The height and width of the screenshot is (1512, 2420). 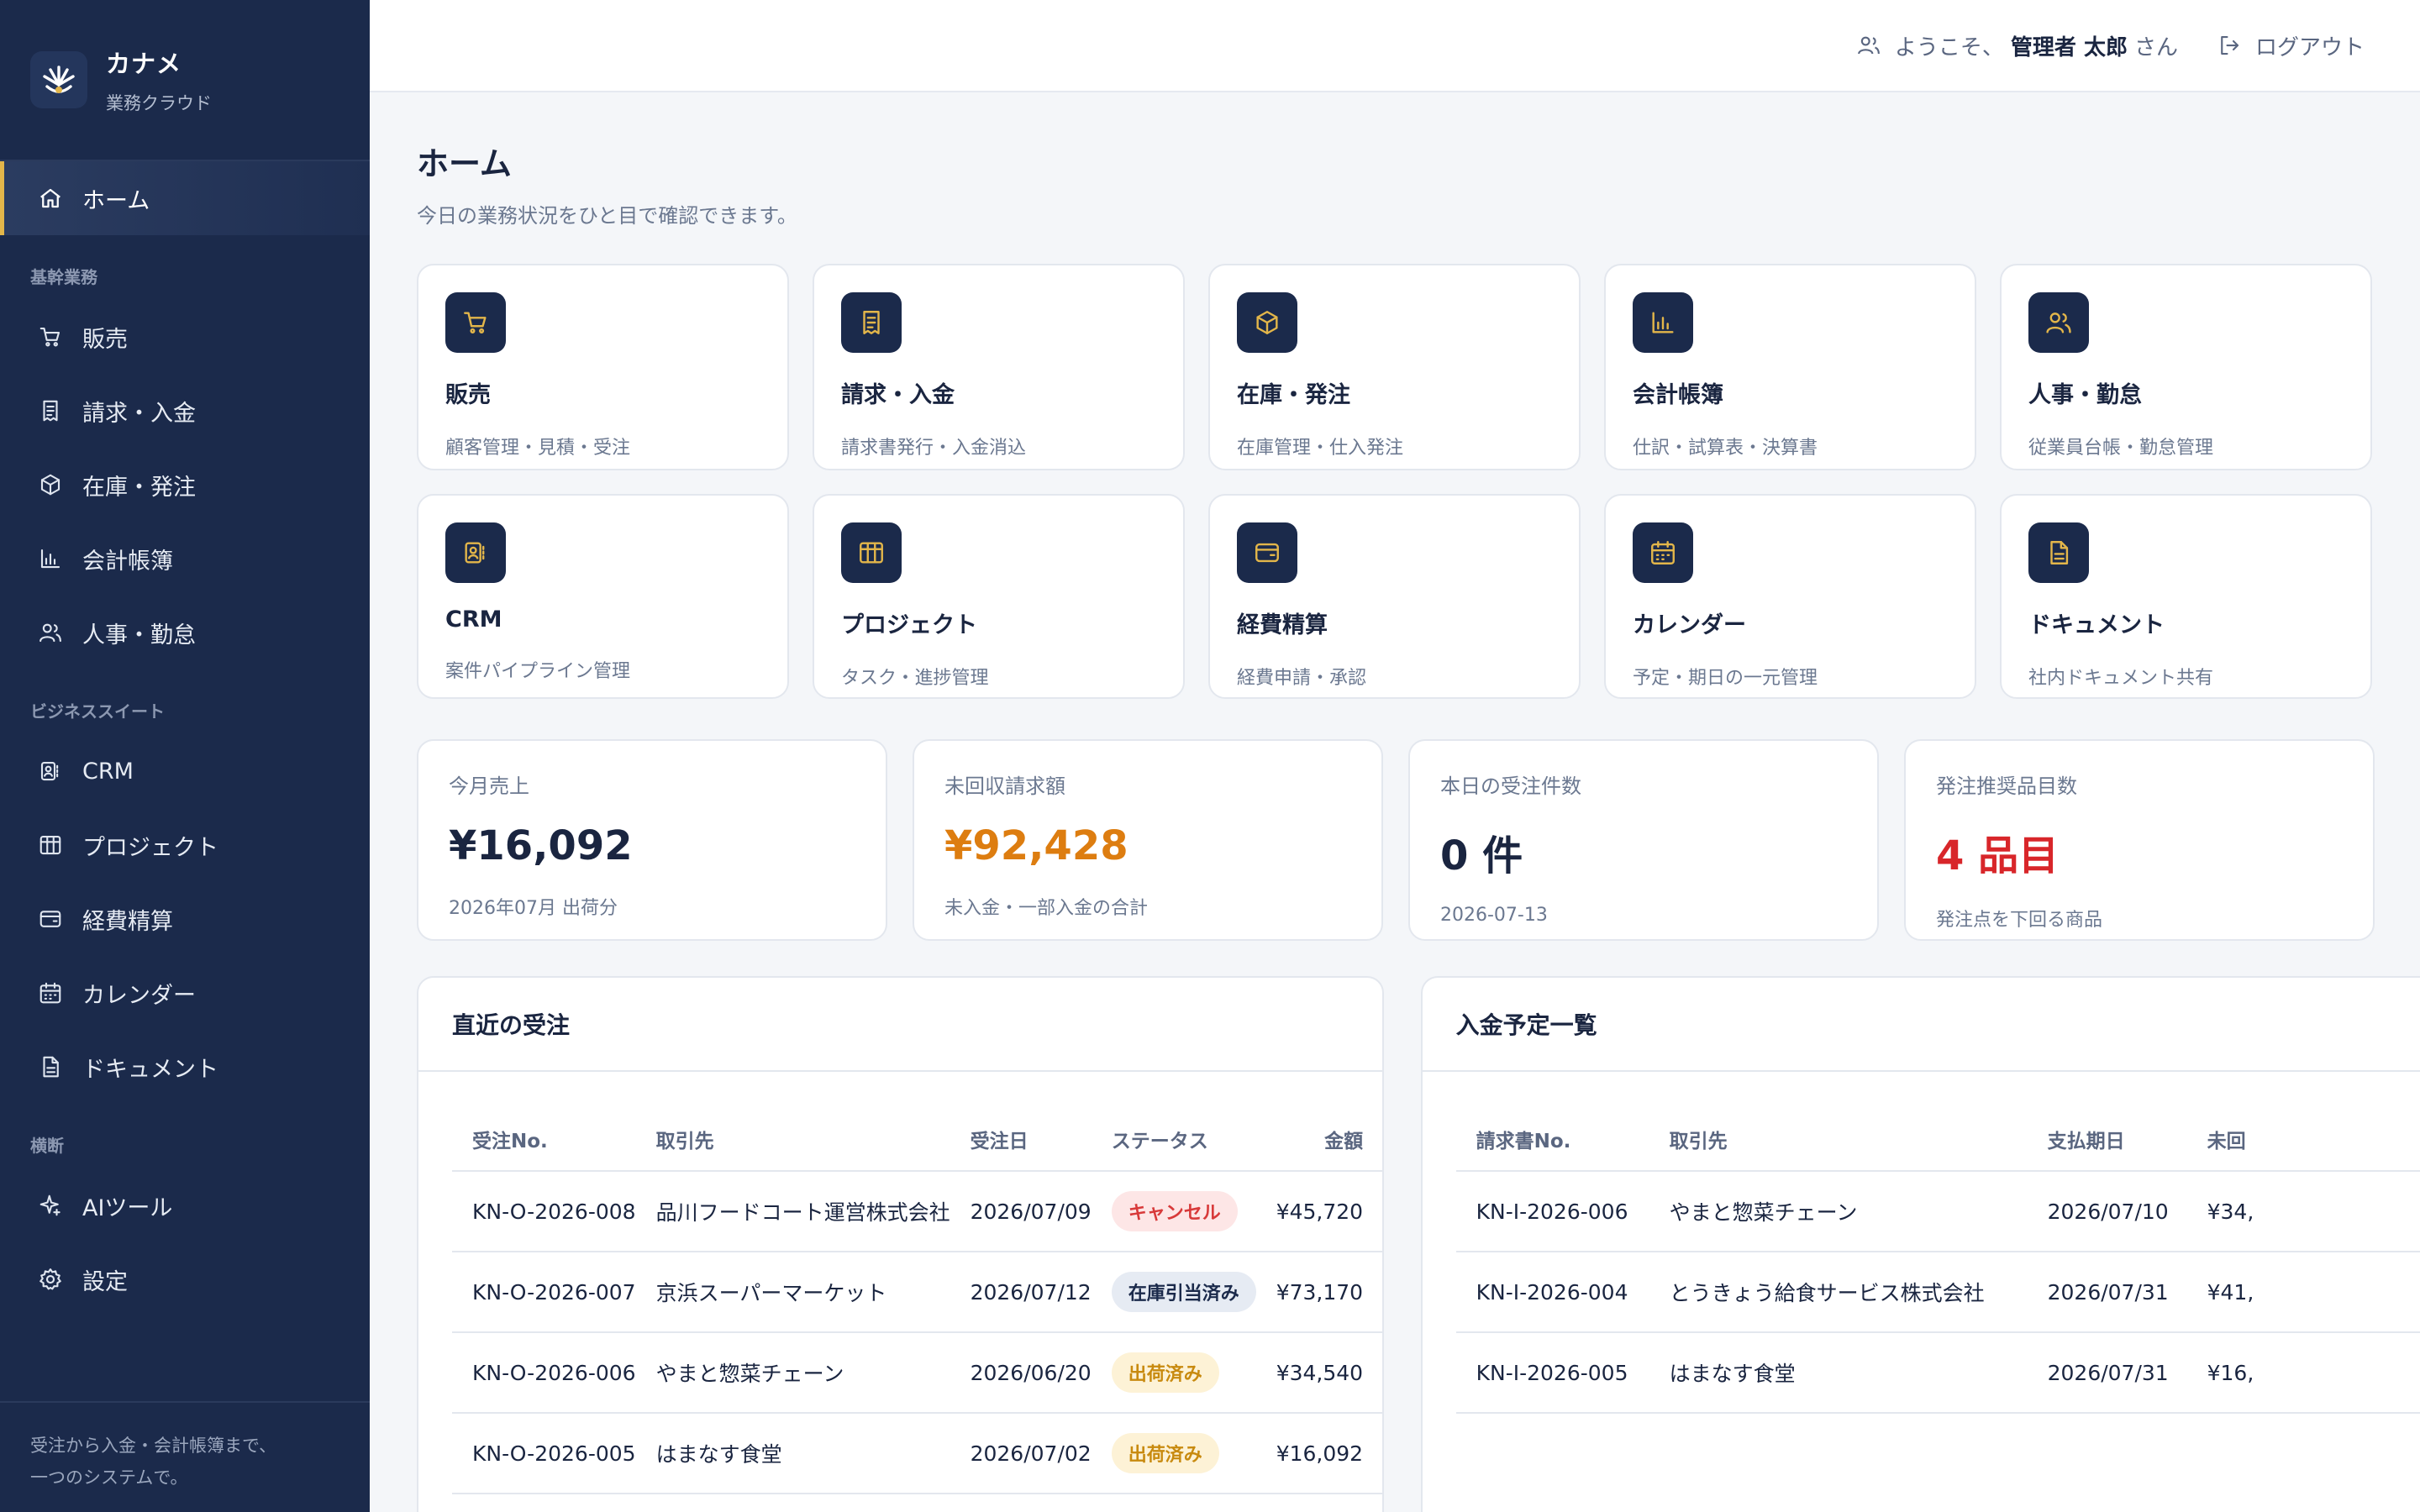 What do you see at coordinates (2155, 47) in the screenshot?
I see `welcome-suffix: さん` at bounding box center [2155, 47].